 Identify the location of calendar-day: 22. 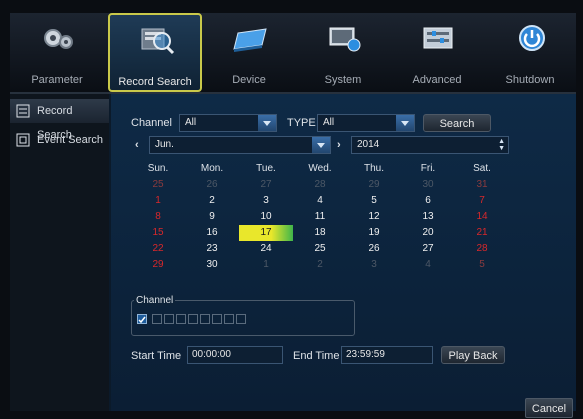
(158, 249).